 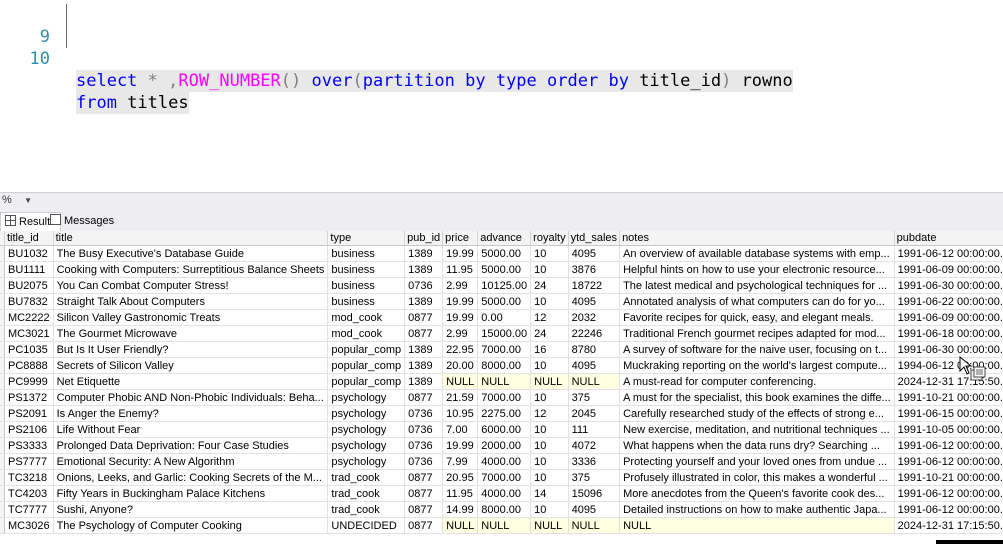 I want to click on cell-advance: 6000.00, so click(x=504, y=429).